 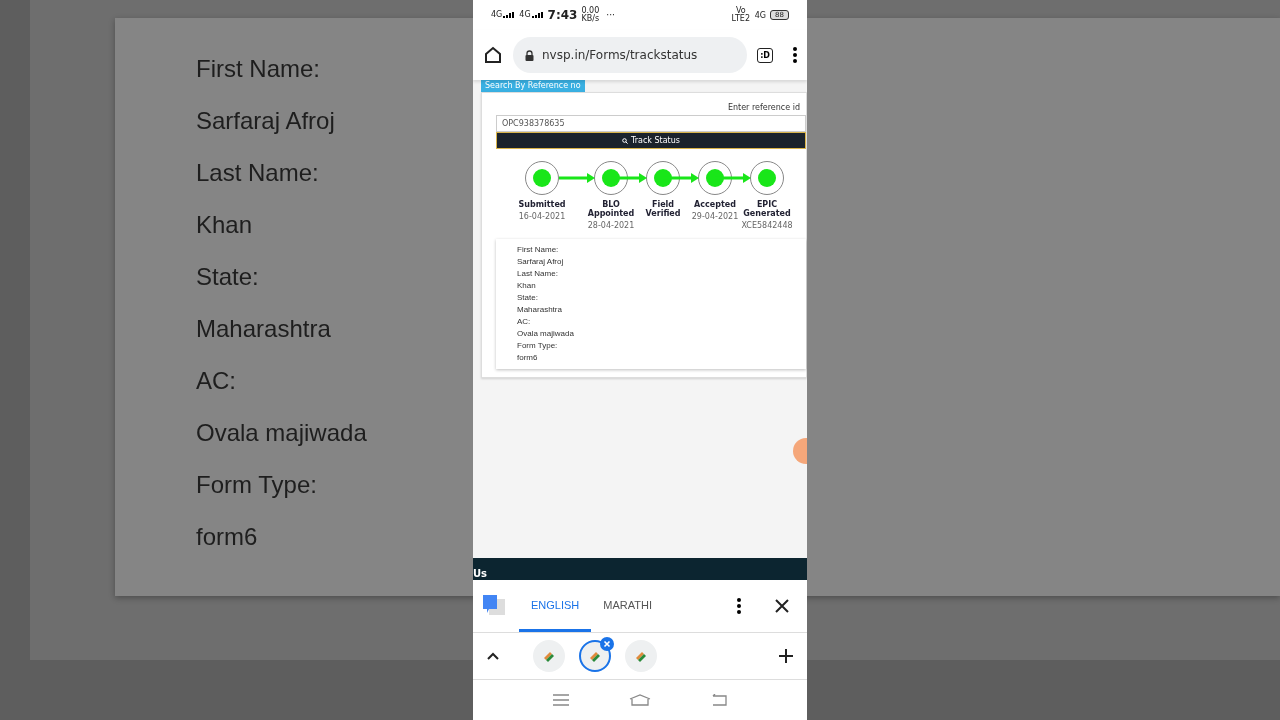 What do you see at coordinates (561, 700) in the screenshot?
I see `menu-icon` at bounding box center [561, 700].